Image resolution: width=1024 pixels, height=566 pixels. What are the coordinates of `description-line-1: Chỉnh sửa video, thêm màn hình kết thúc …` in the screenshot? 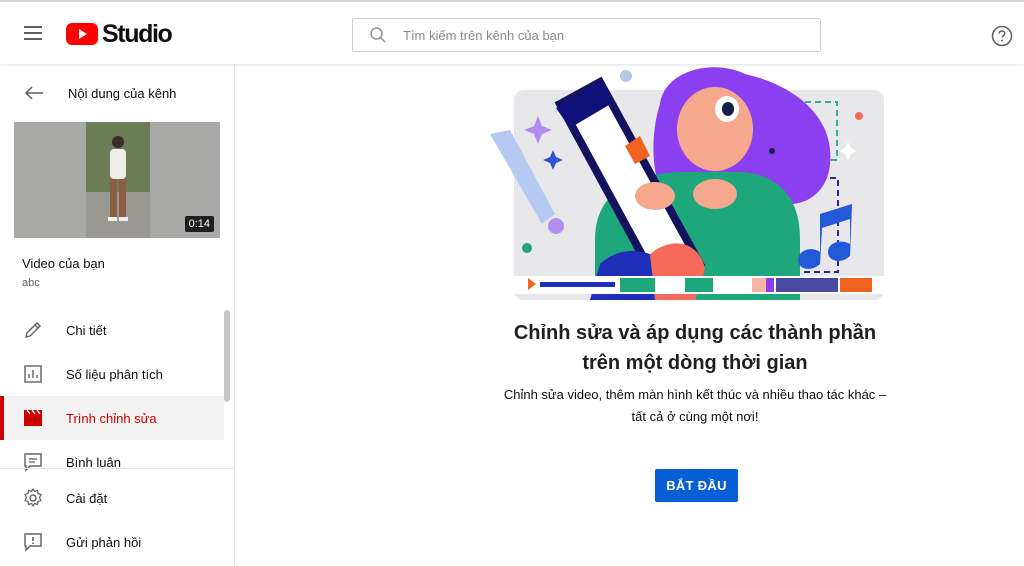 It's located at (695, 394).